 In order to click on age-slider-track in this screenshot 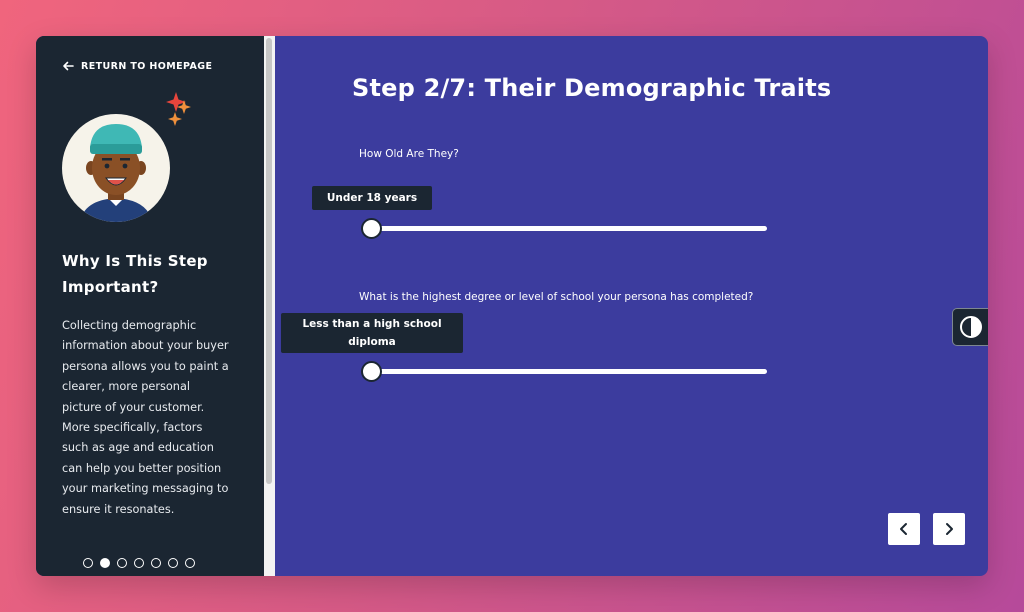, I will do `click(565, 228)`.